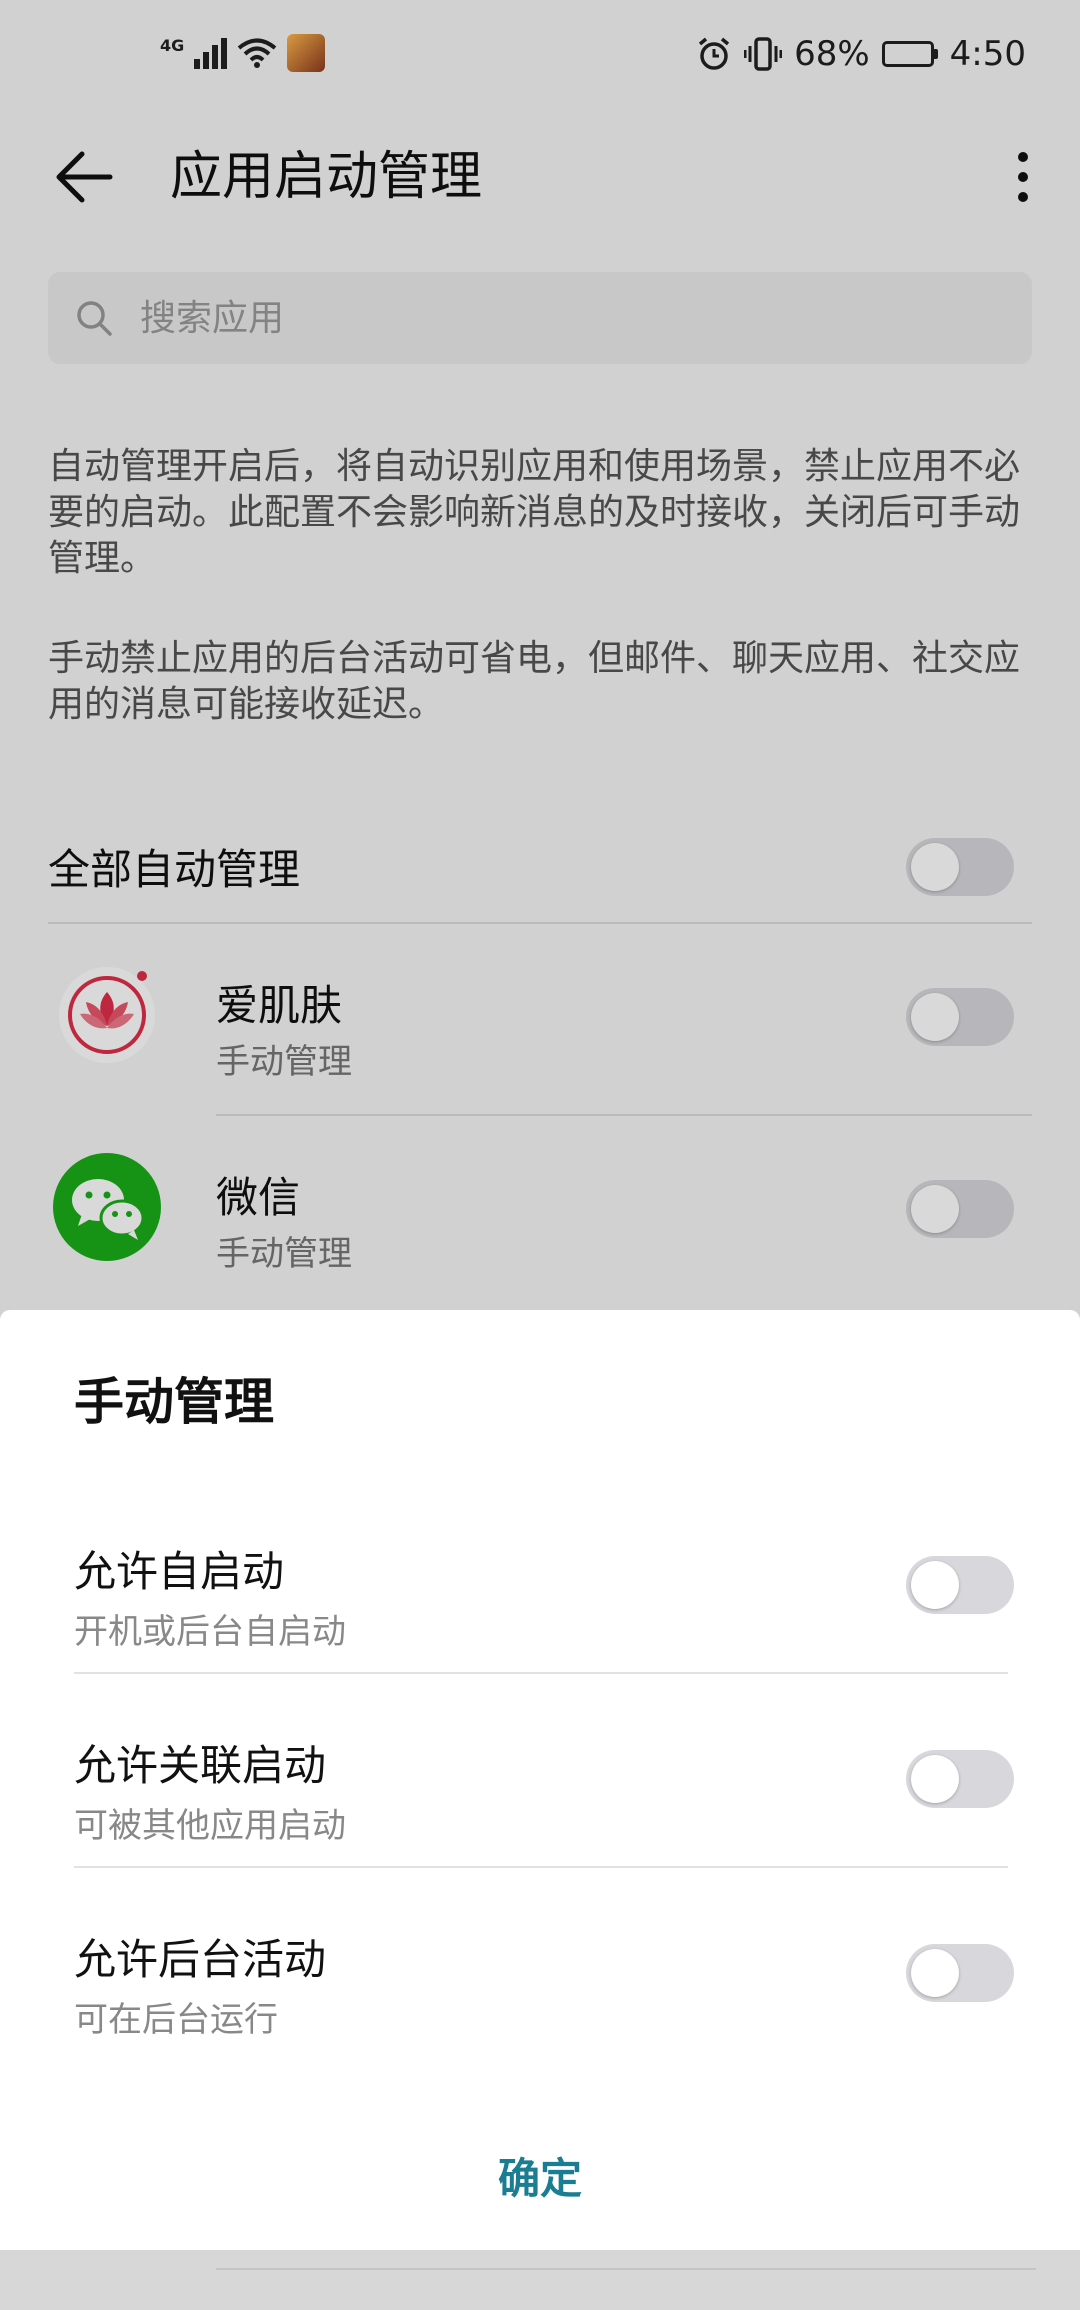  I want to click on sheet-title: 手动管理, so click(174, 1402).